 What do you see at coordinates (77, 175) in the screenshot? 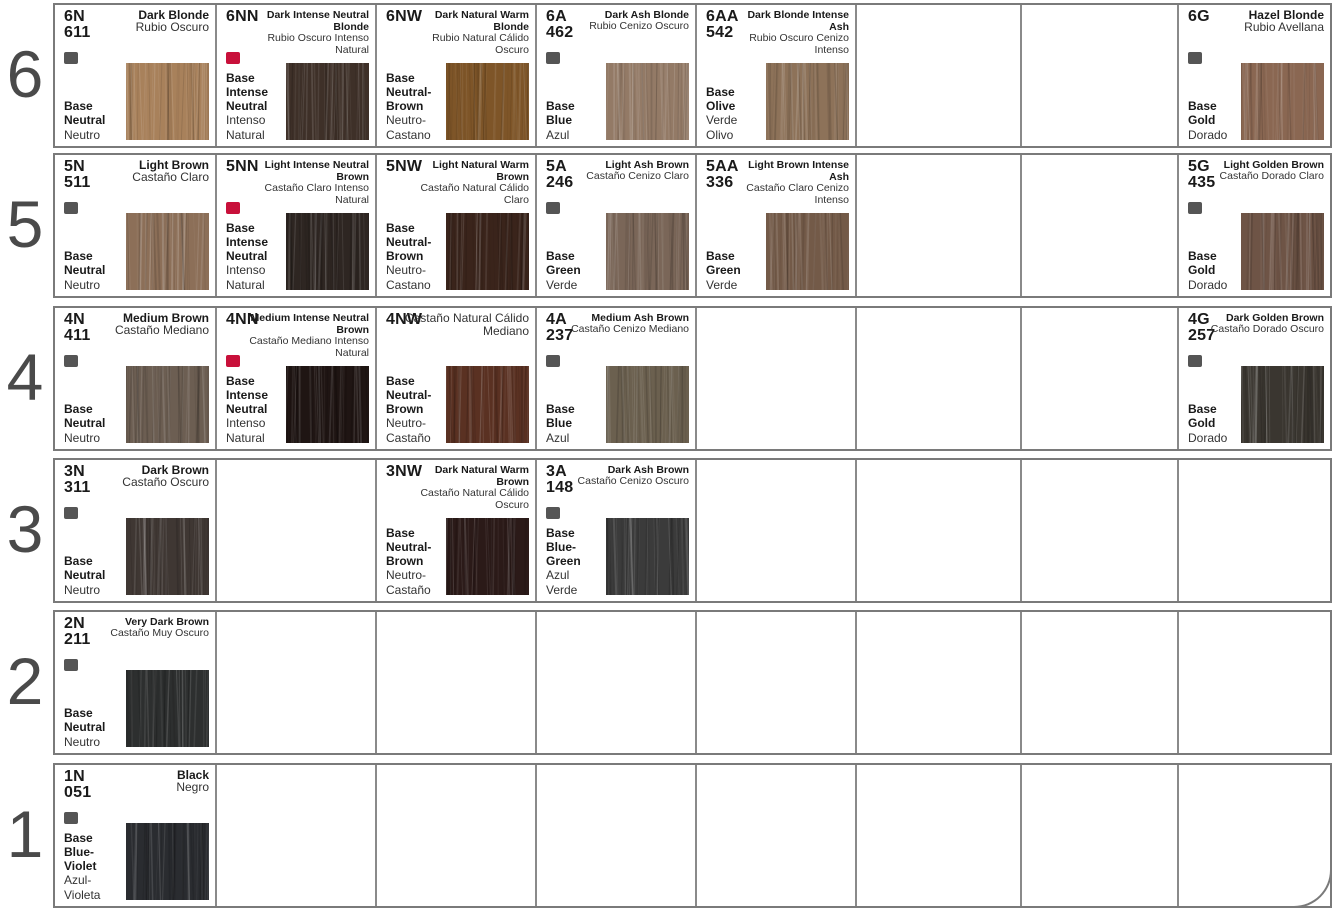
I see `shade-code: 5N511` at bounding box center [77, 175].